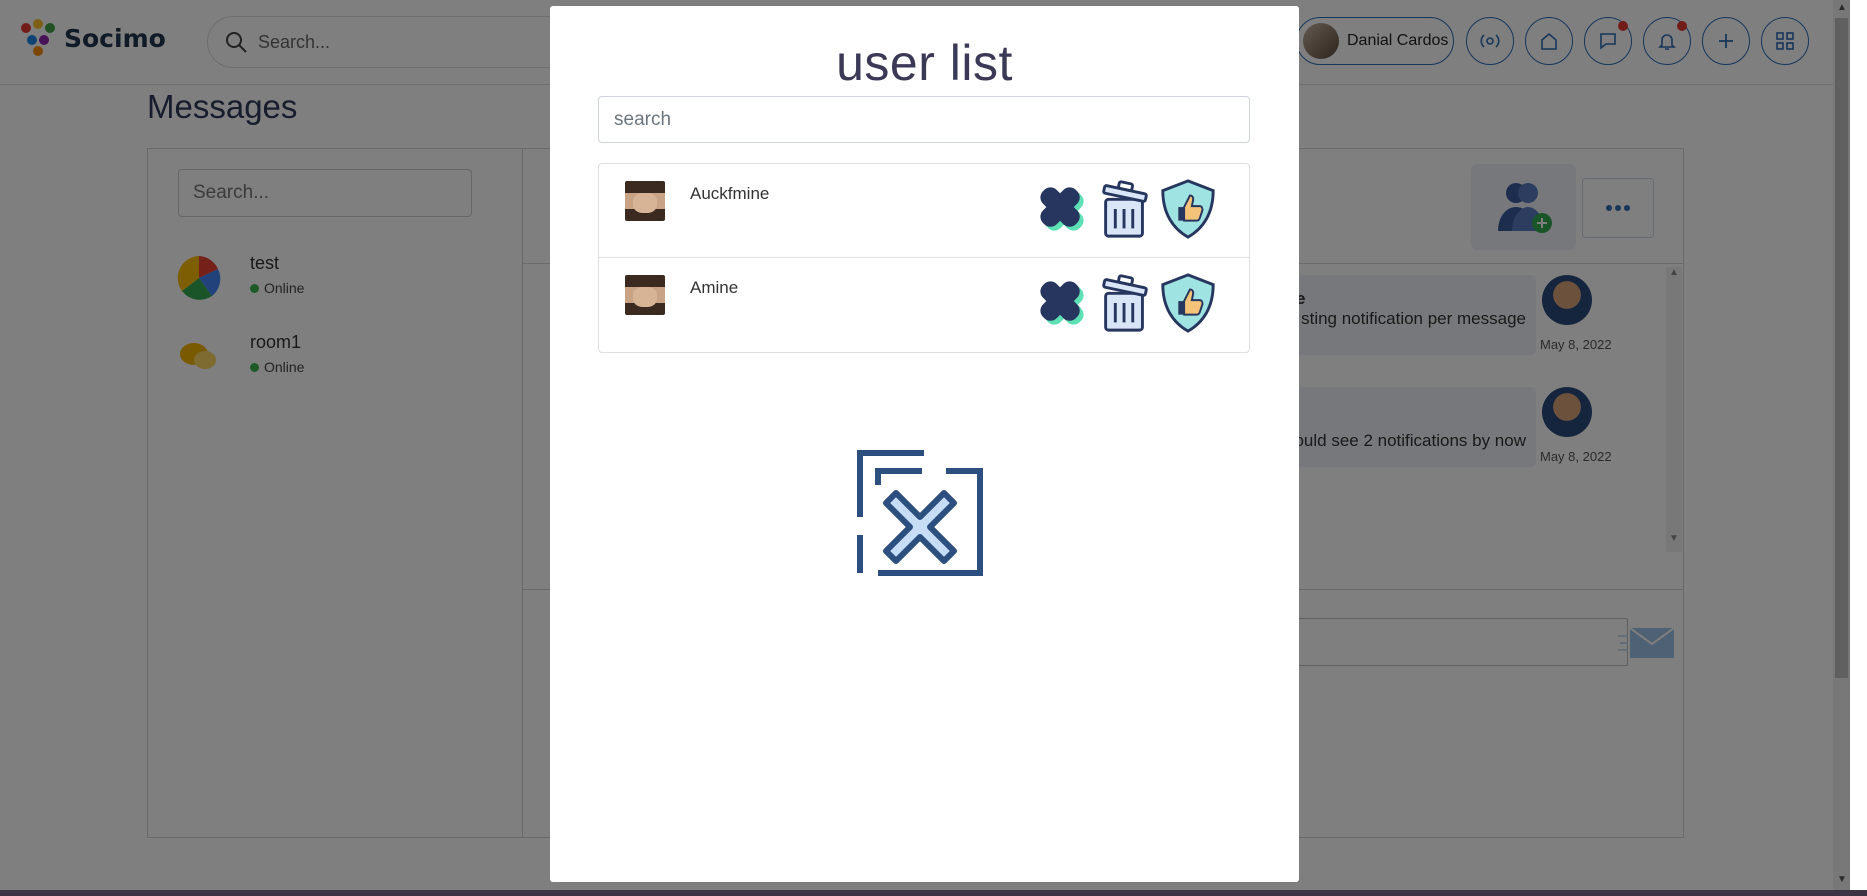  I want to click on user-name: Auckfmine, so click(730, 193).